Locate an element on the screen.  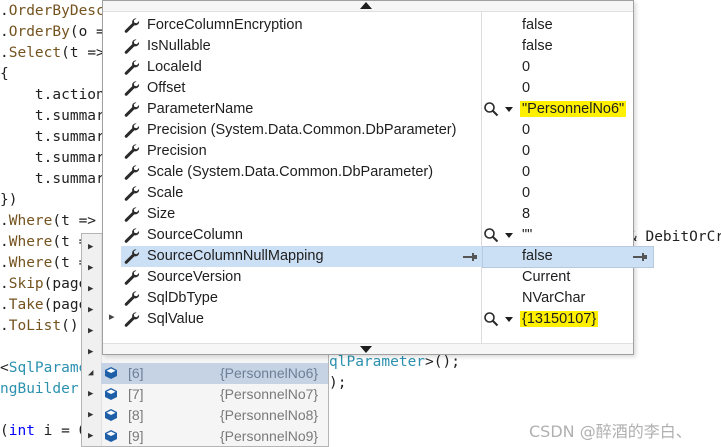
property-name: Scale is located at coordinates (165, 193).